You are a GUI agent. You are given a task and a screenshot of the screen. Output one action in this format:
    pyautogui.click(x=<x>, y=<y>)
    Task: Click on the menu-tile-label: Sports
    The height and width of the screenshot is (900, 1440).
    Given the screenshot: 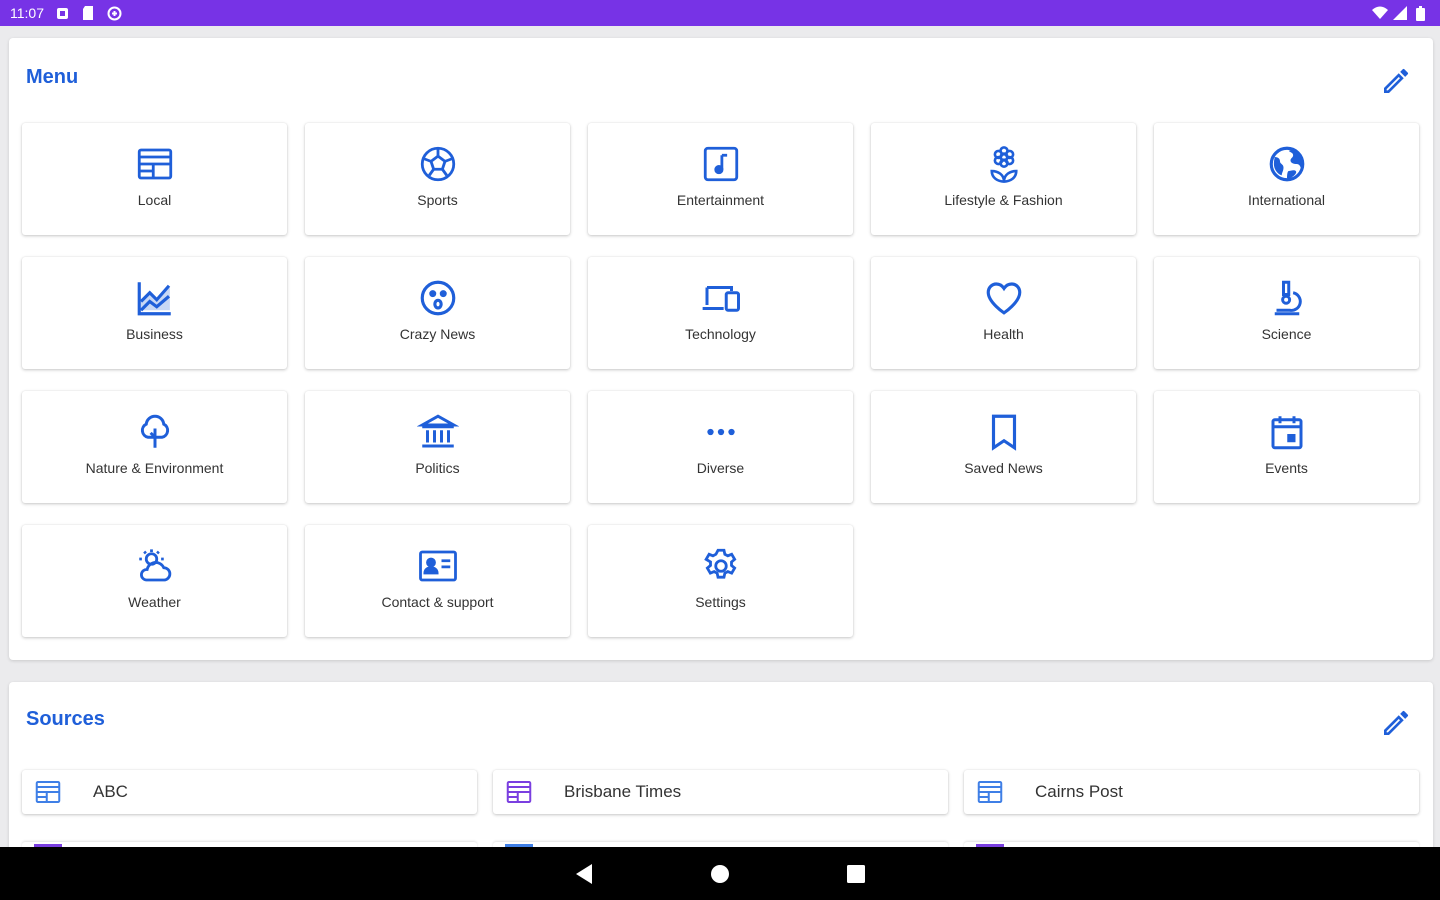 What is the action you would take?
    pyautogui.click(x=437, y=200)
    